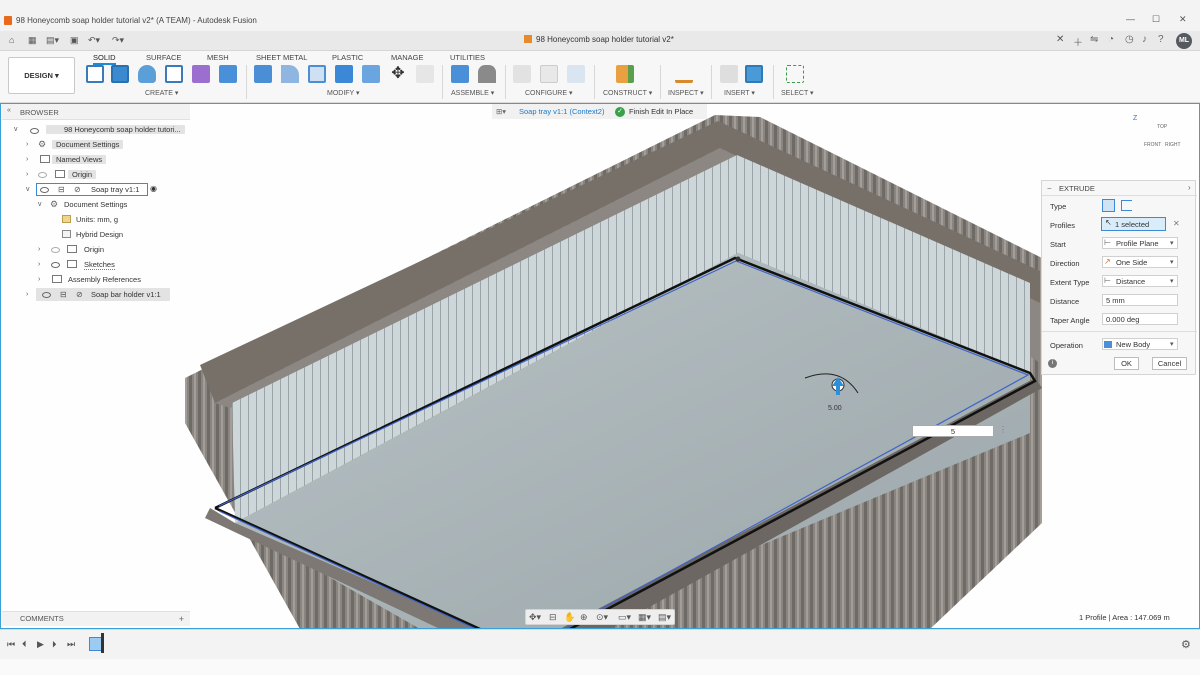 The width and height of the screenshot is (1200, 675). What do you see at coordinates (754, 74) in the screenshot?
I see `insert-image-icon` at bounding box center [754, 74].